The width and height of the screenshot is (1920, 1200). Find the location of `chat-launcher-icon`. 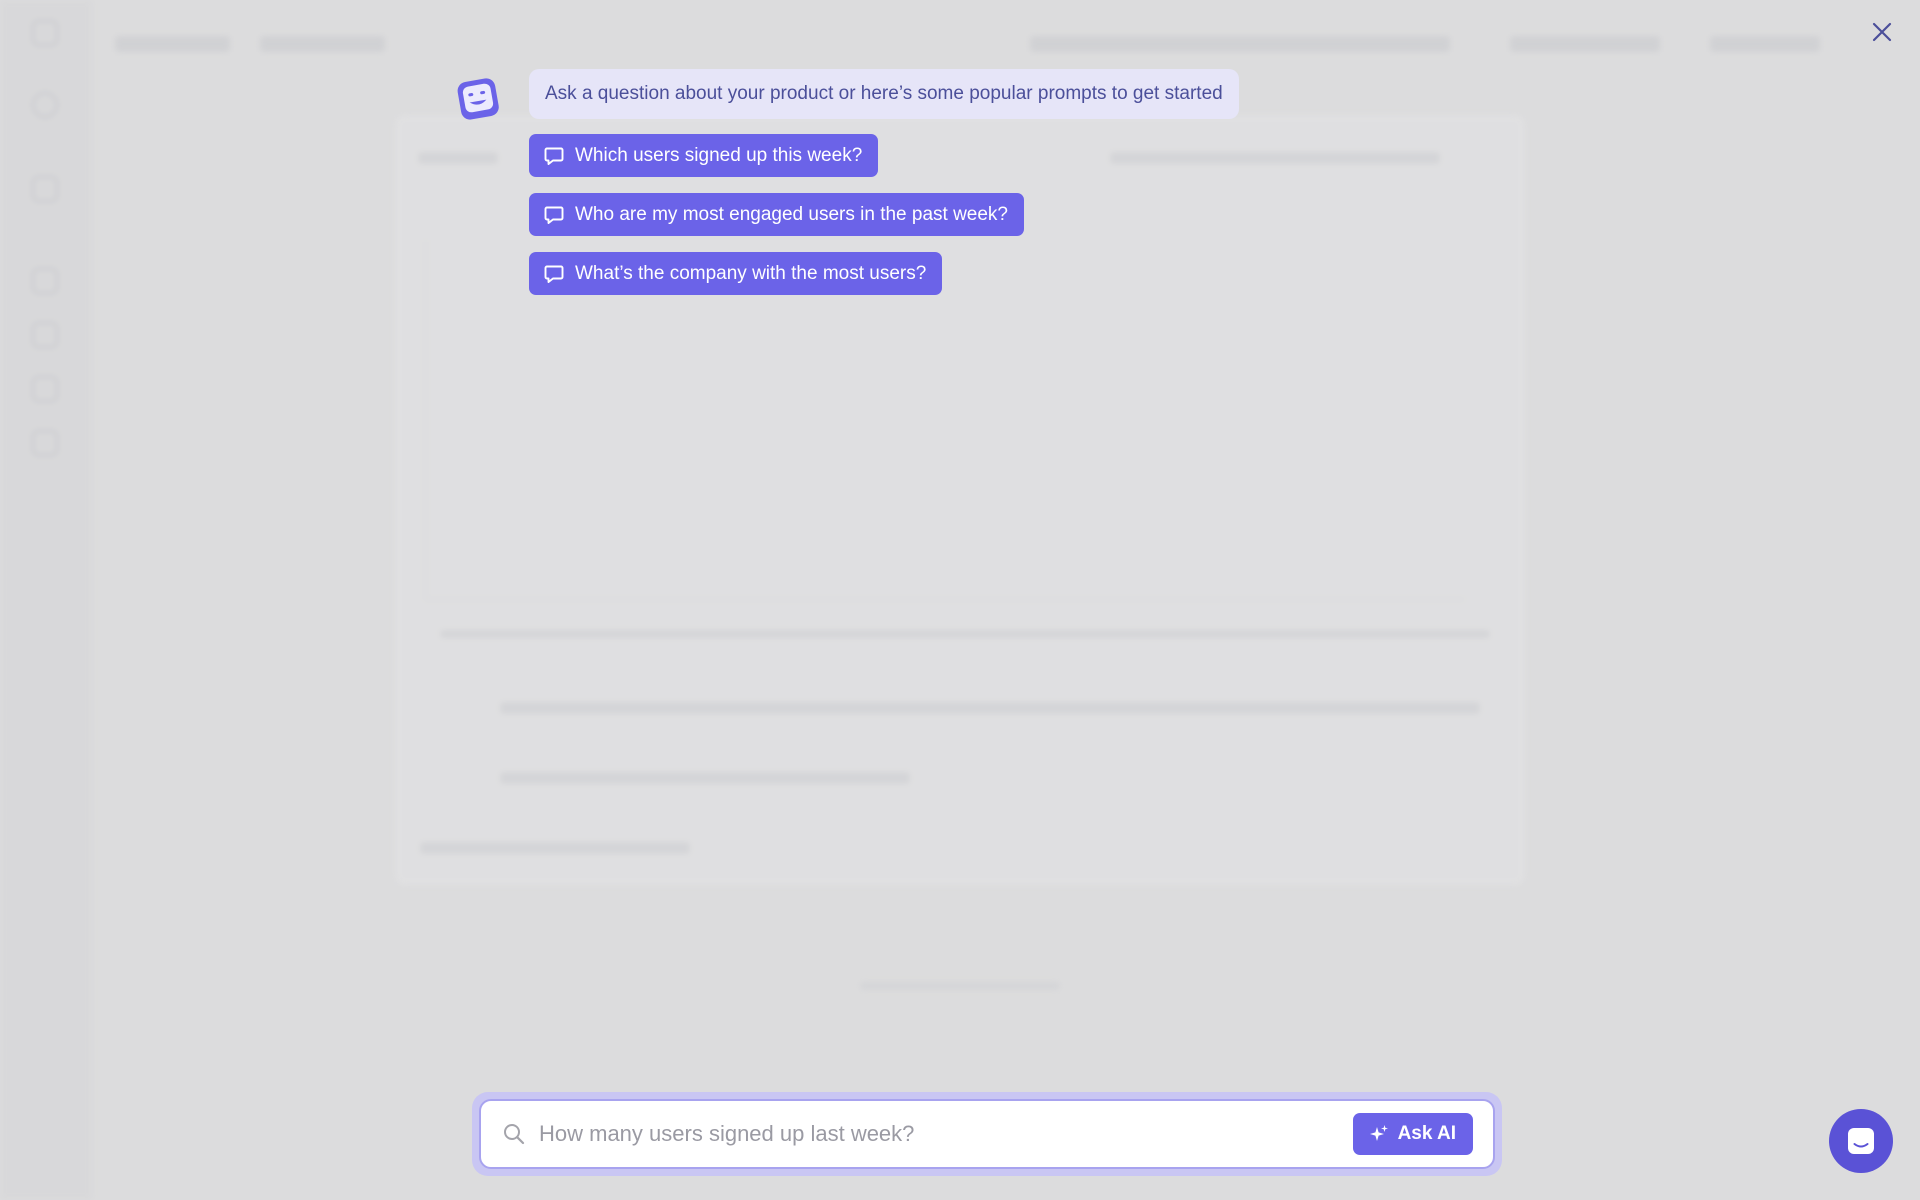

chat-launcher-icon is located at coordinates (1861, 1141).